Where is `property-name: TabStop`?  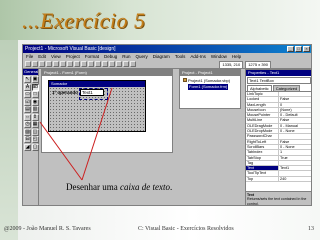 property-name: TabStop is located at coordinates (262, 157).